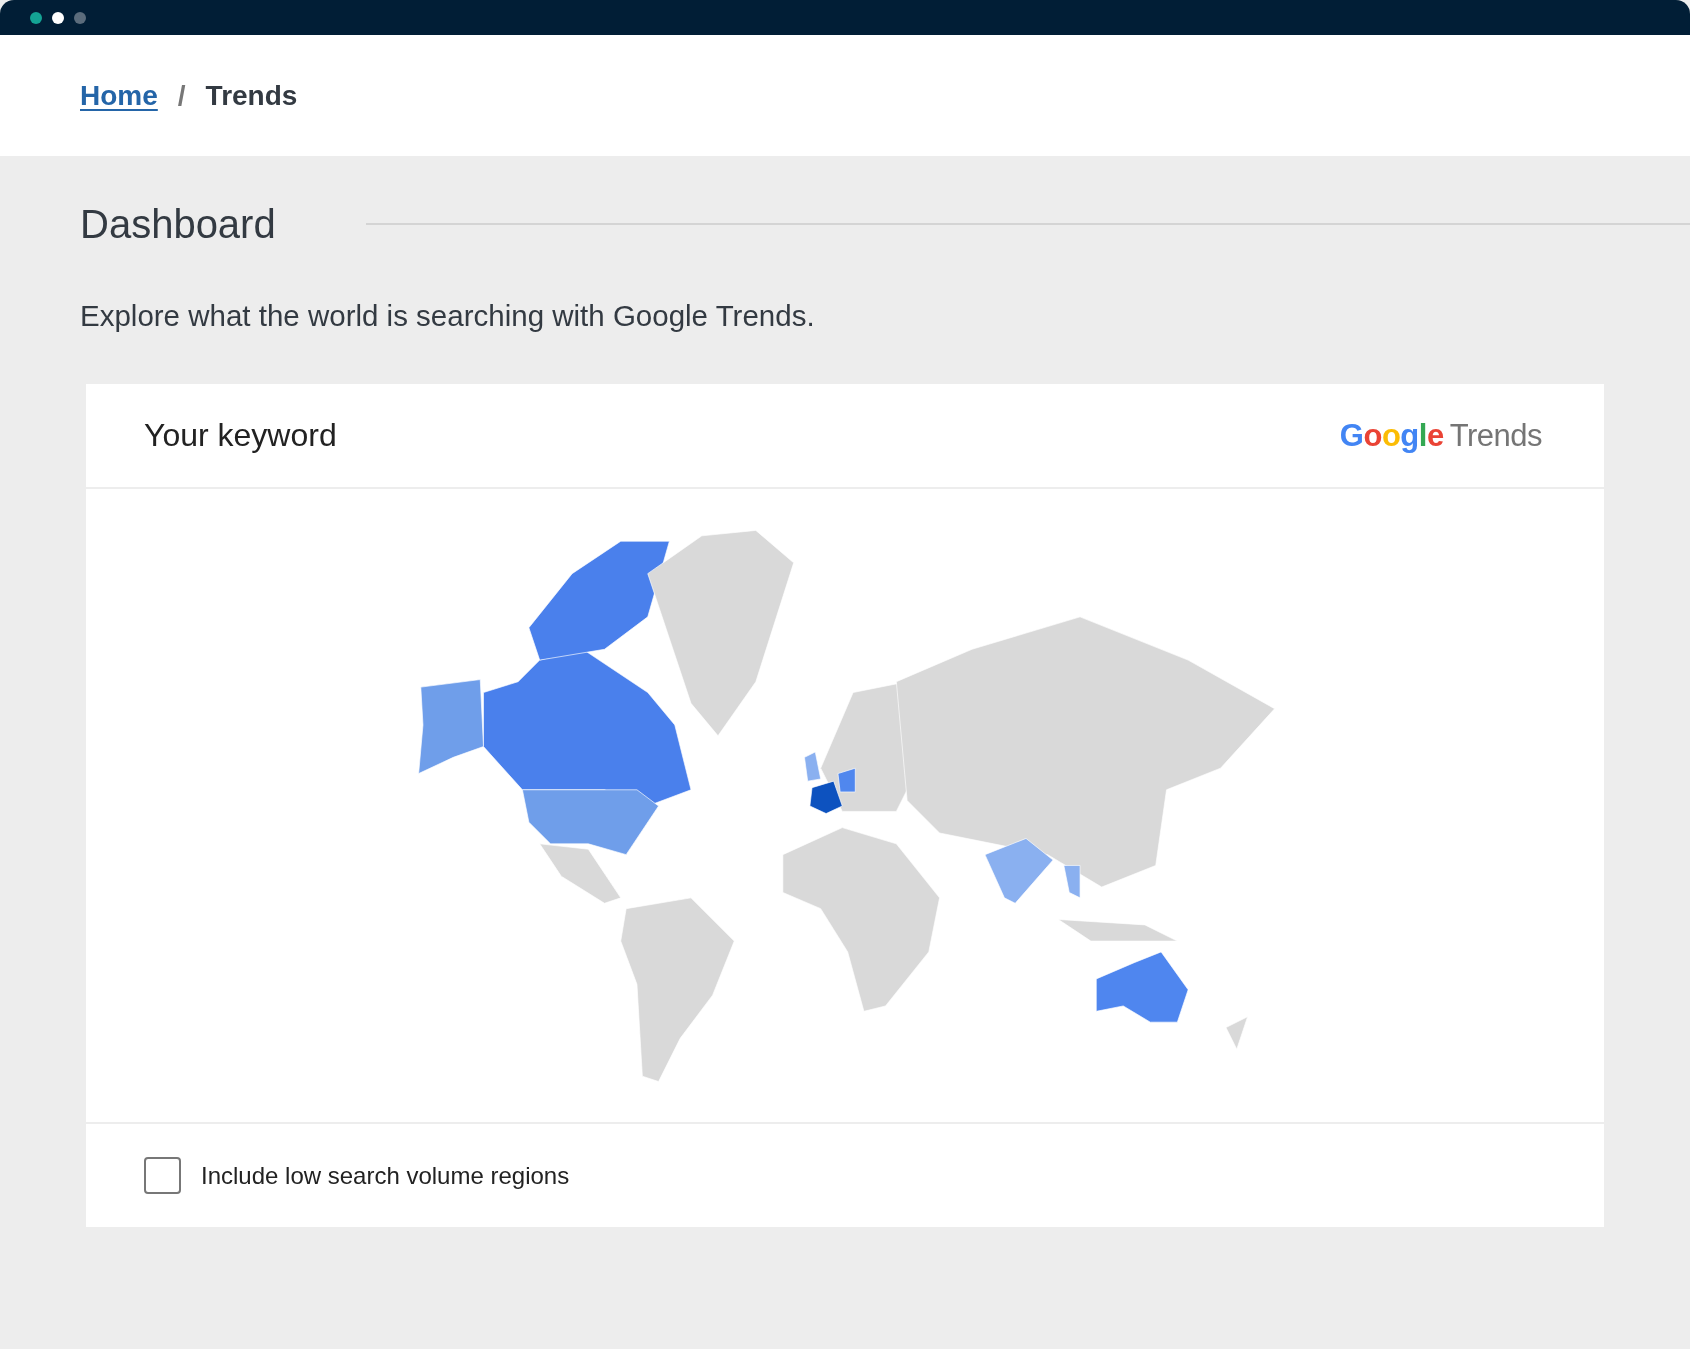 This screenshot has width=1690, height=1349. What do you see at coordinates (119, 95) in the screenshot?
I see `breadcrumb-link: Home` at bounding box center [119, 95].